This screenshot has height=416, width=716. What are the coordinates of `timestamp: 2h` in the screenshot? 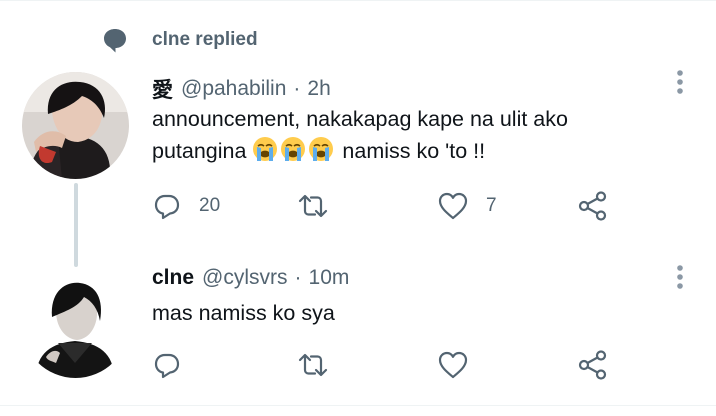 It's located at (318, 89).